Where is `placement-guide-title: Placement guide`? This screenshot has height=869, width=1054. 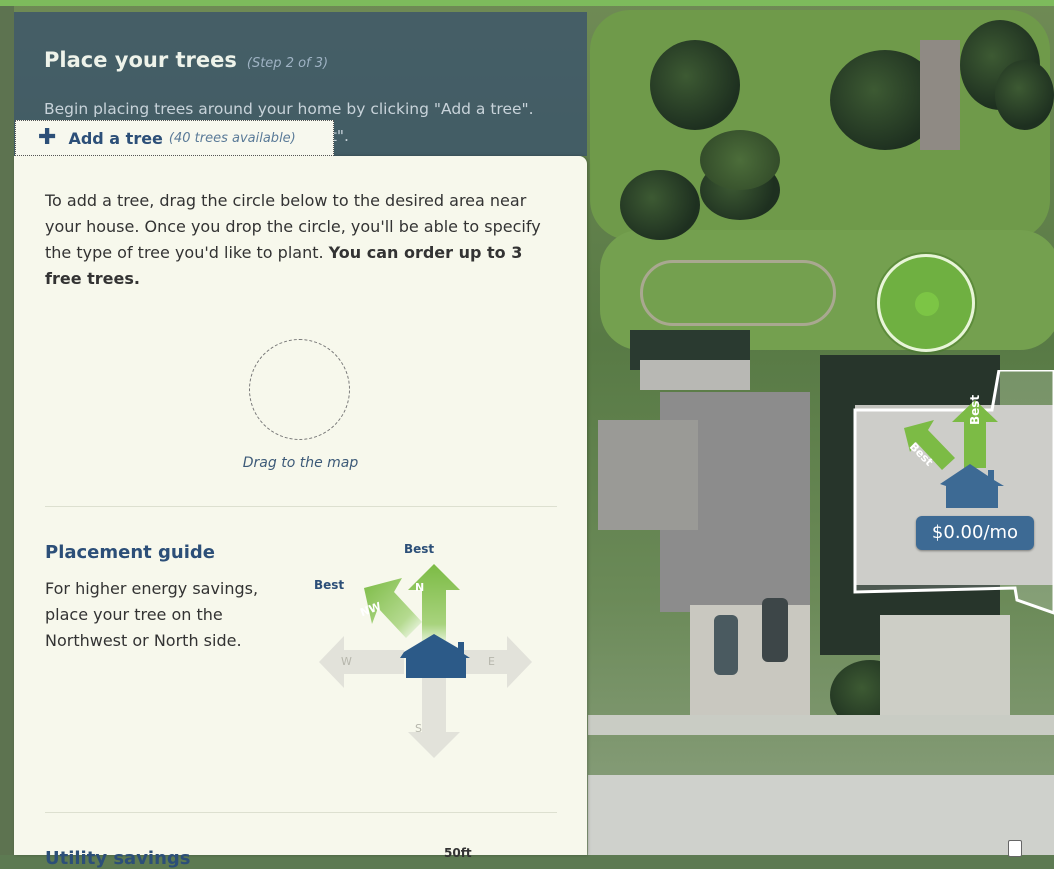
placement-guide-title: Placement guide is located at coordinates (130, 552).